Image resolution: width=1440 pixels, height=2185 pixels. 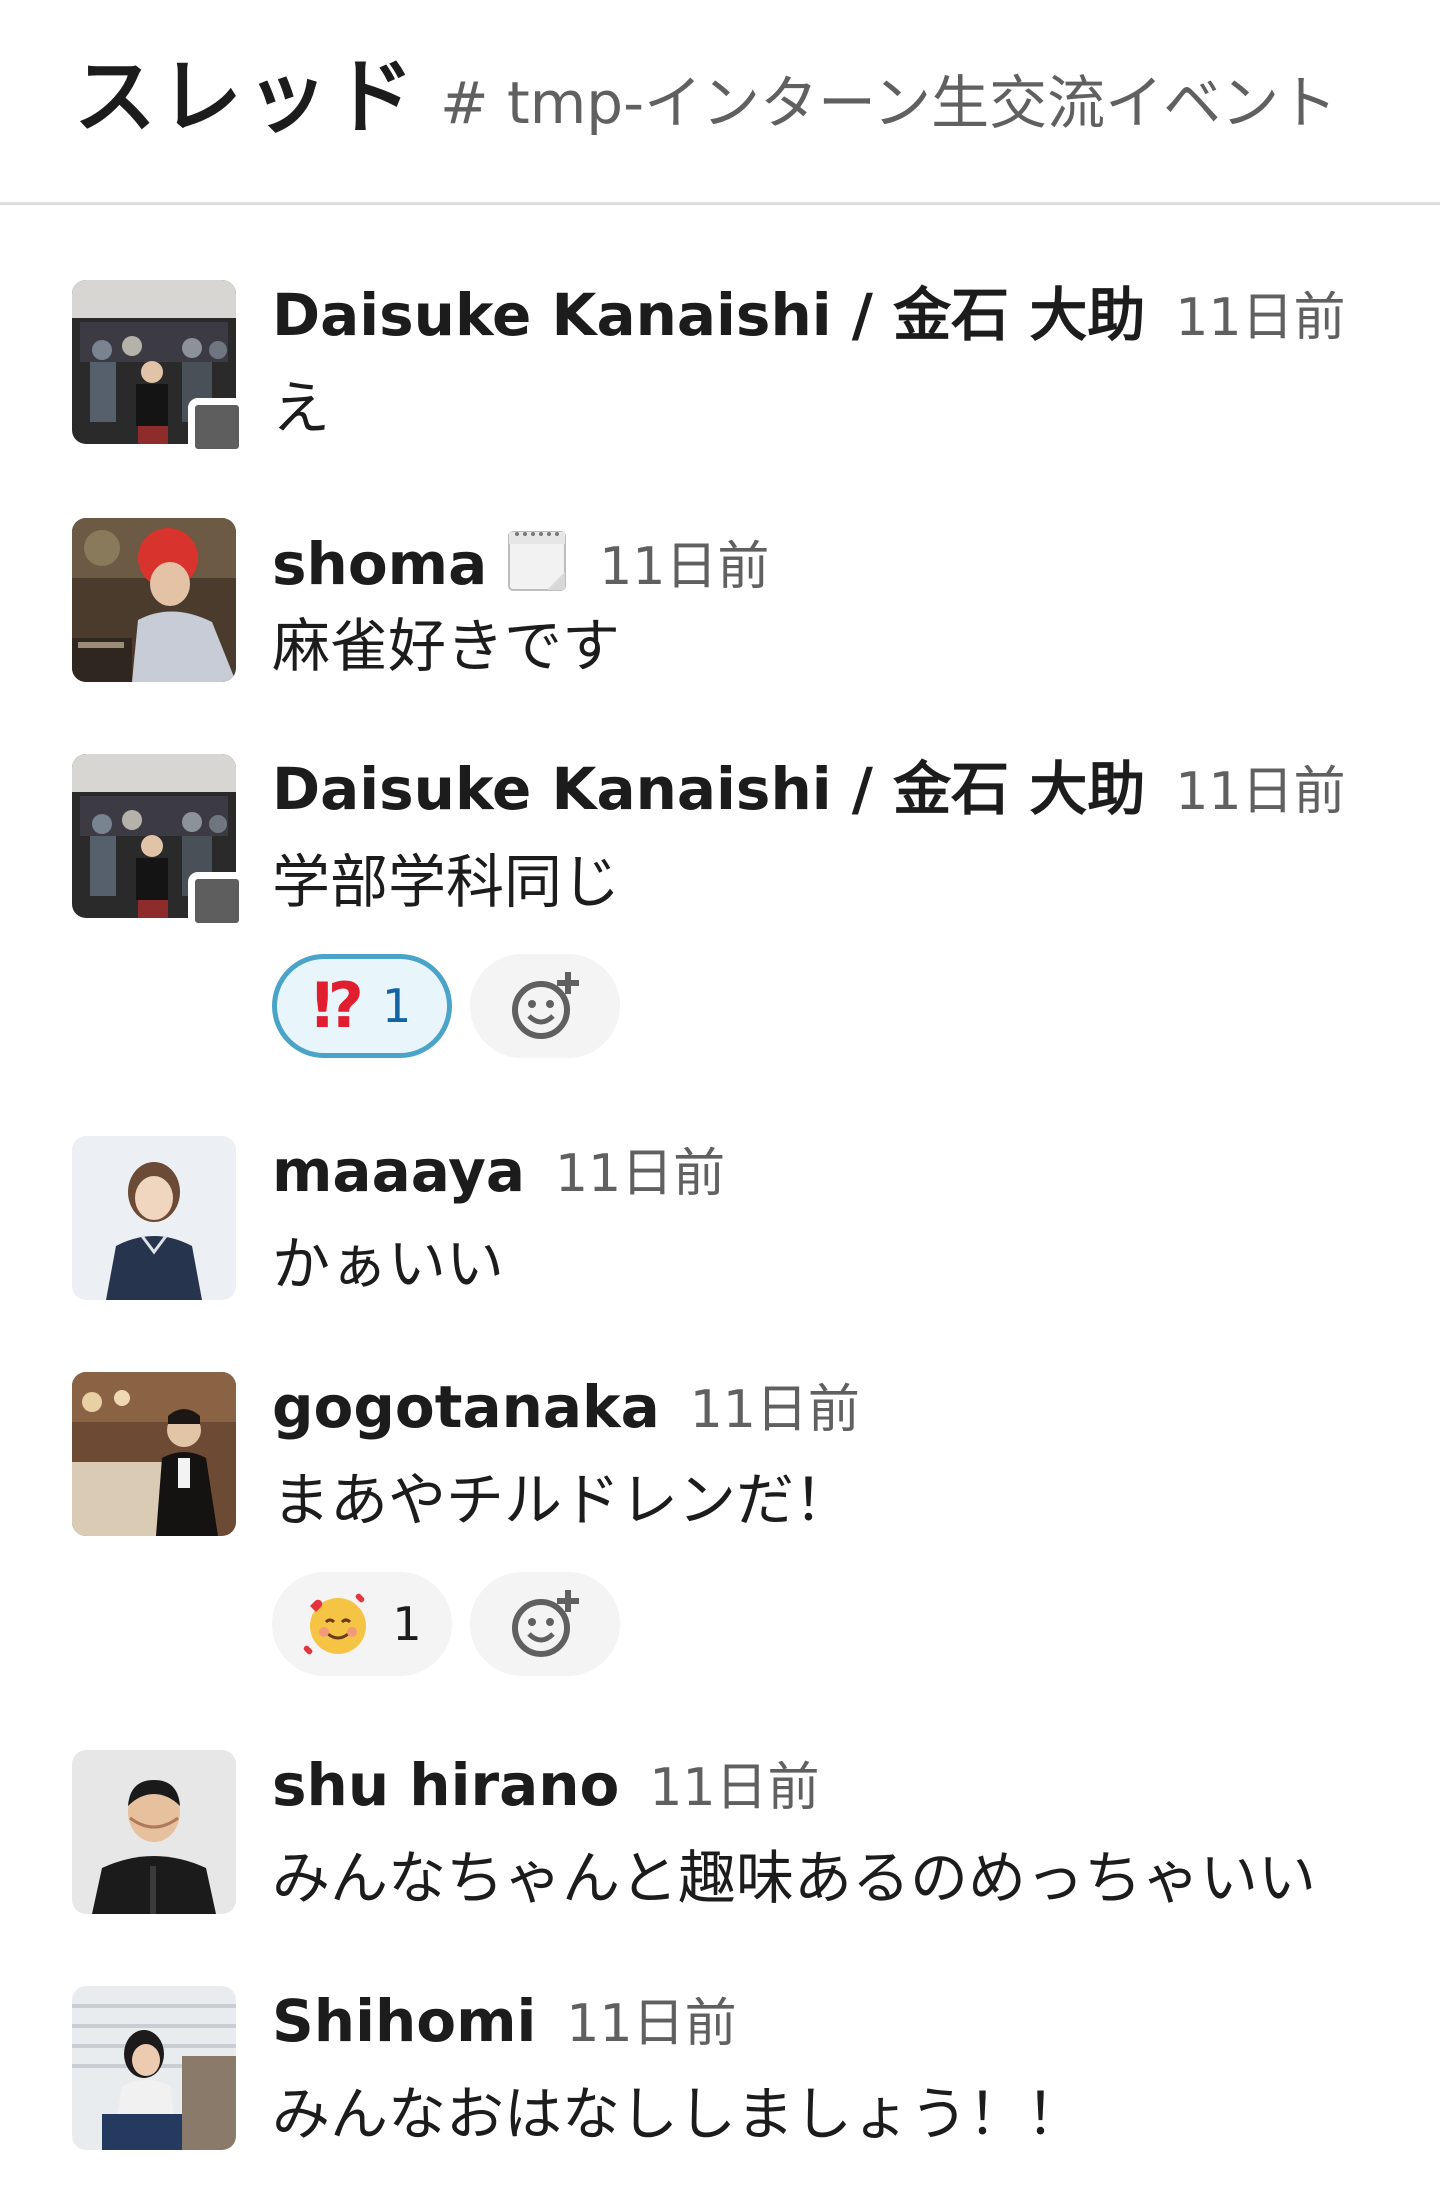 I want to click on sender-name: maaaya, so click(x=398, y=1171).